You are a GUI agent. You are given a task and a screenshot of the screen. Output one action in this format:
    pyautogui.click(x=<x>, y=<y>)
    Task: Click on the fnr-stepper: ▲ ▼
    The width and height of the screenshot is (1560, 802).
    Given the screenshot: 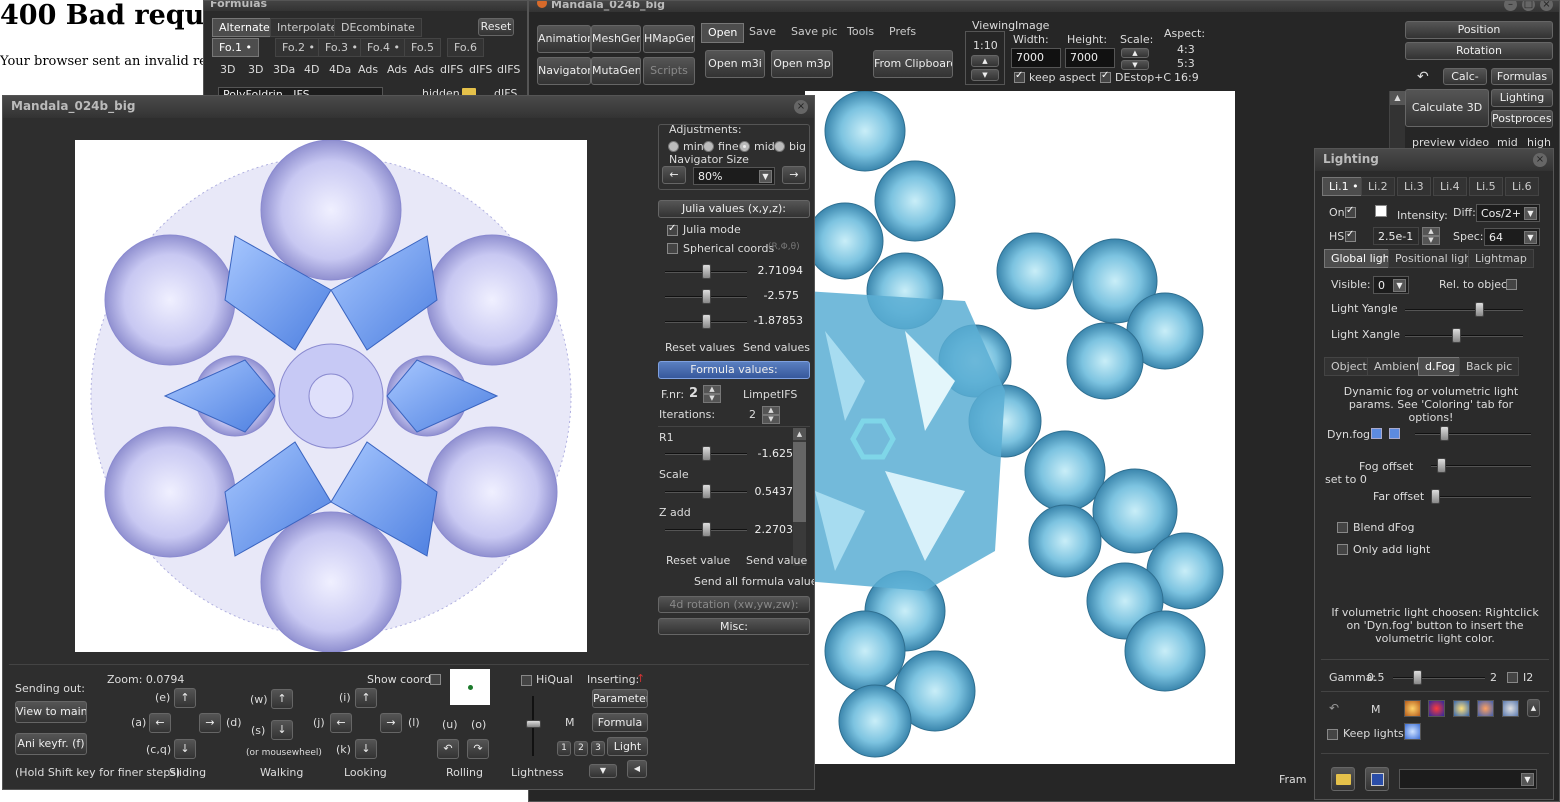 What is the action you would take?
    pyautogui.click(x=712, y=394)
    